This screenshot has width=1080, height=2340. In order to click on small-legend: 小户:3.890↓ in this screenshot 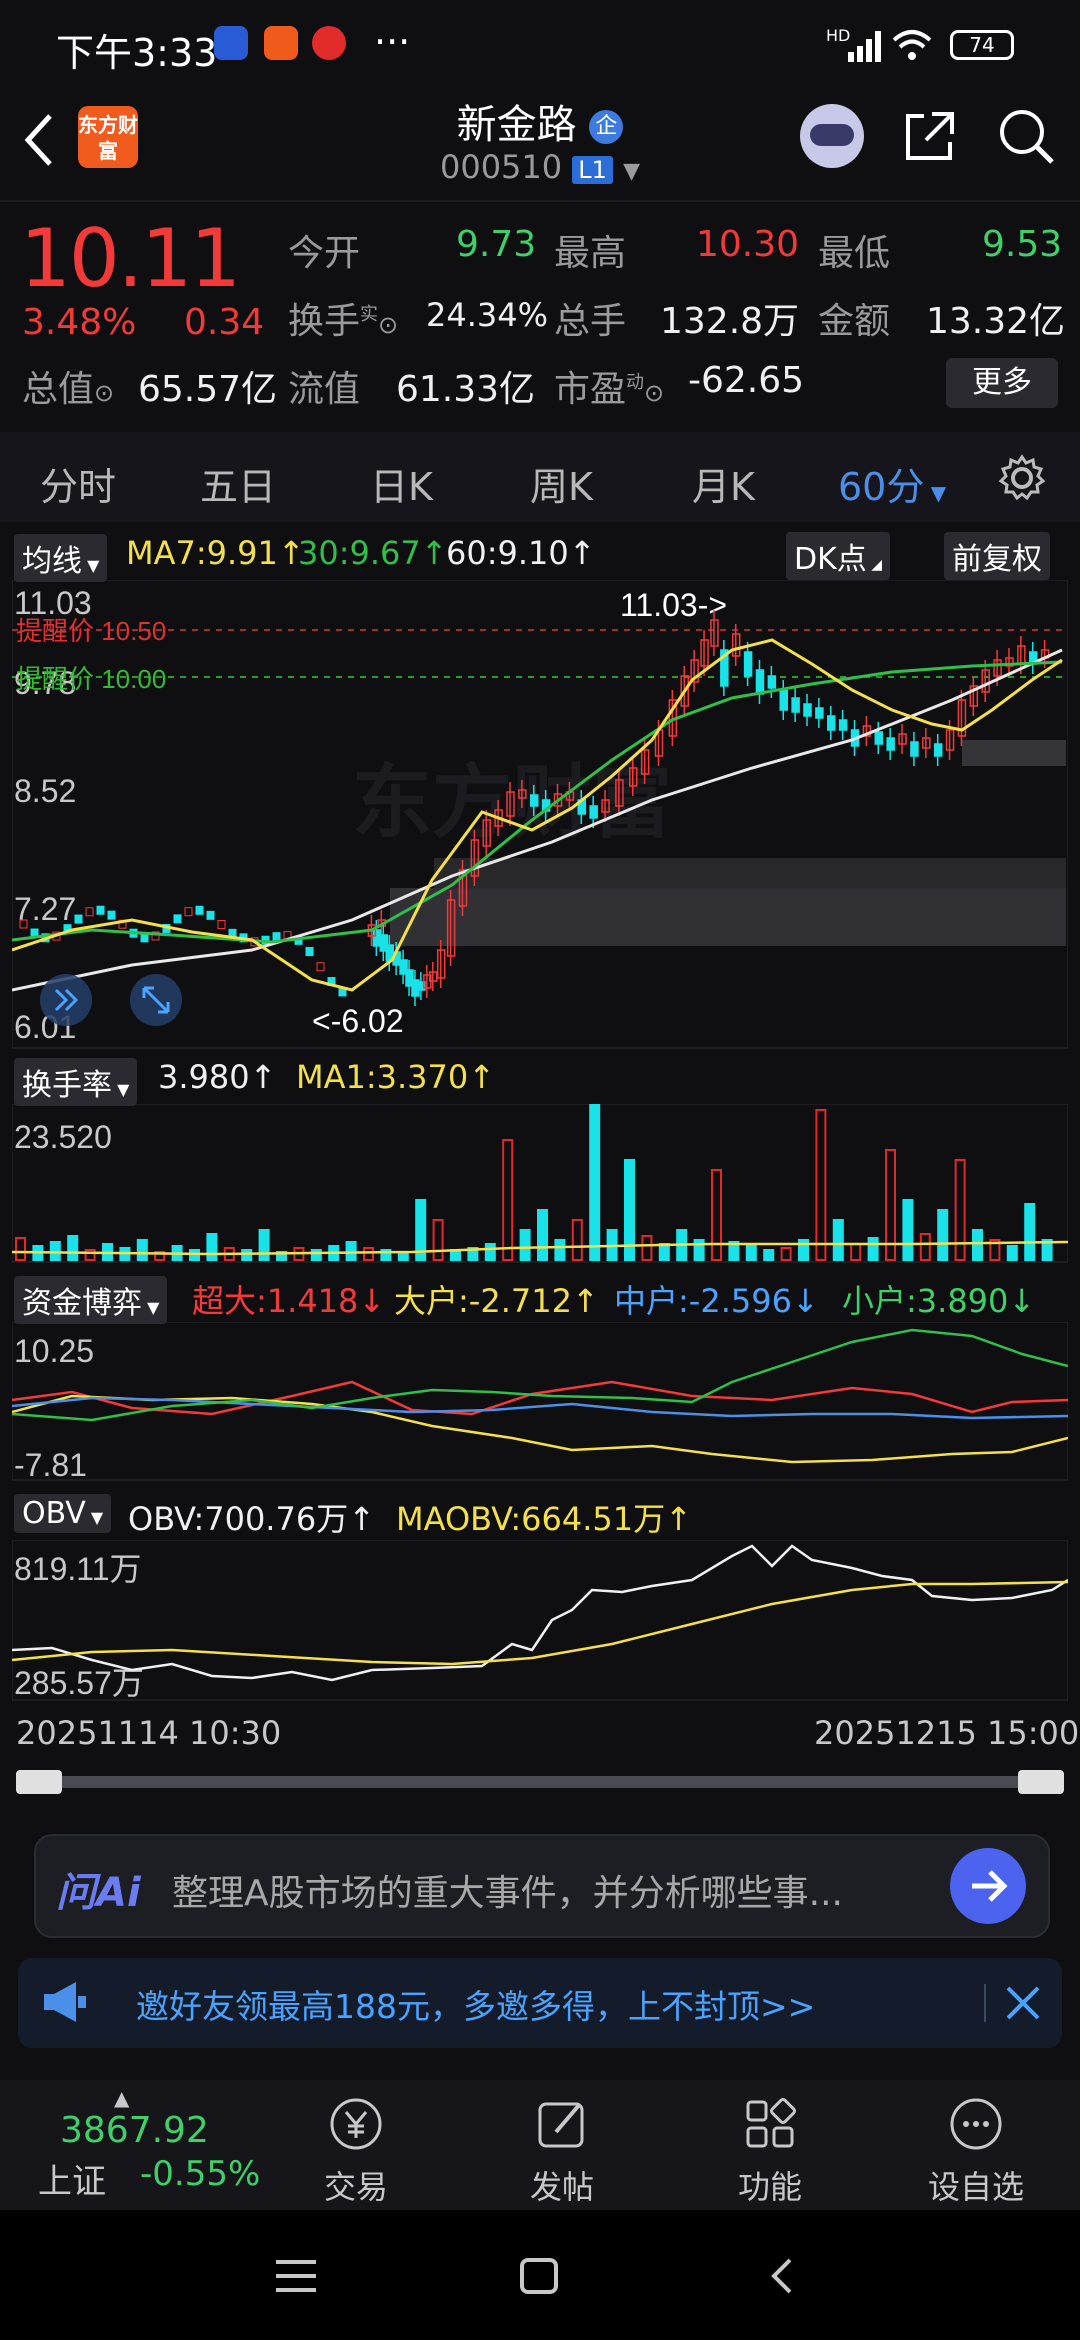, I will do `click(939, 1301)`.